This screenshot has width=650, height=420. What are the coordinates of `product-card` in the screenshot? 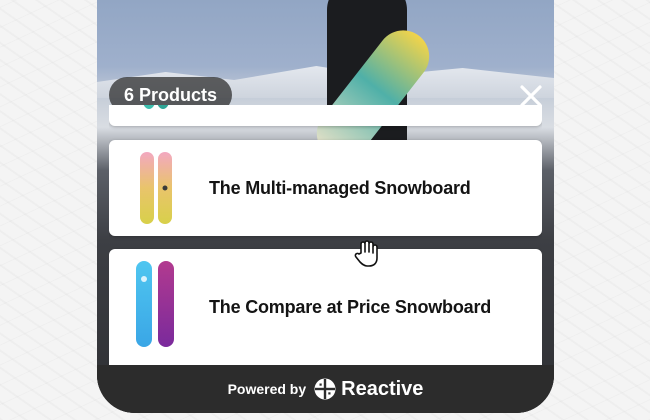 It's located at (325, 115).